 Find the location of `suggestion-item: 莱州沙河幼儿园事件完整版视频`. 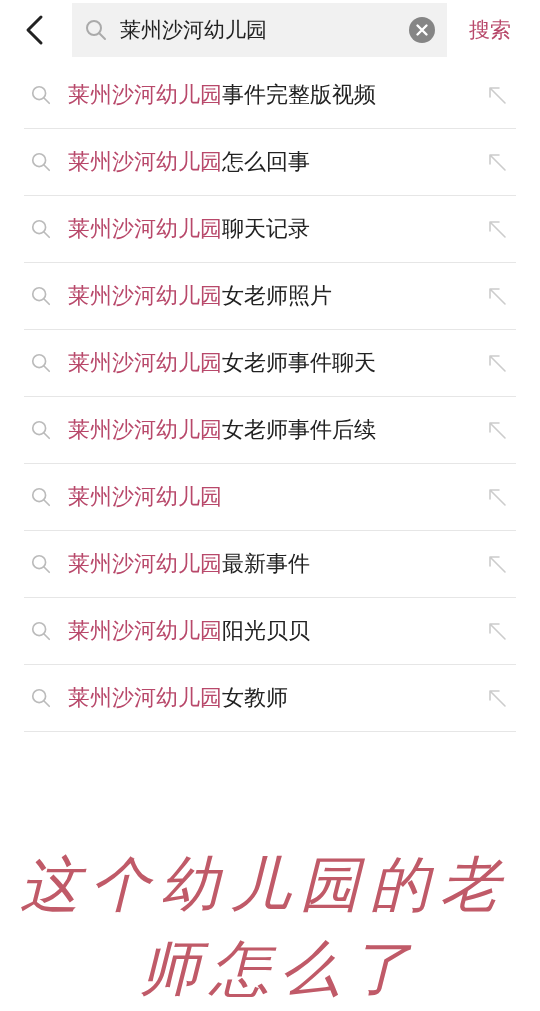

suggestion-item: 莱州沙河幼儿园事件完整版视频 is located at coordinates (270, 95).